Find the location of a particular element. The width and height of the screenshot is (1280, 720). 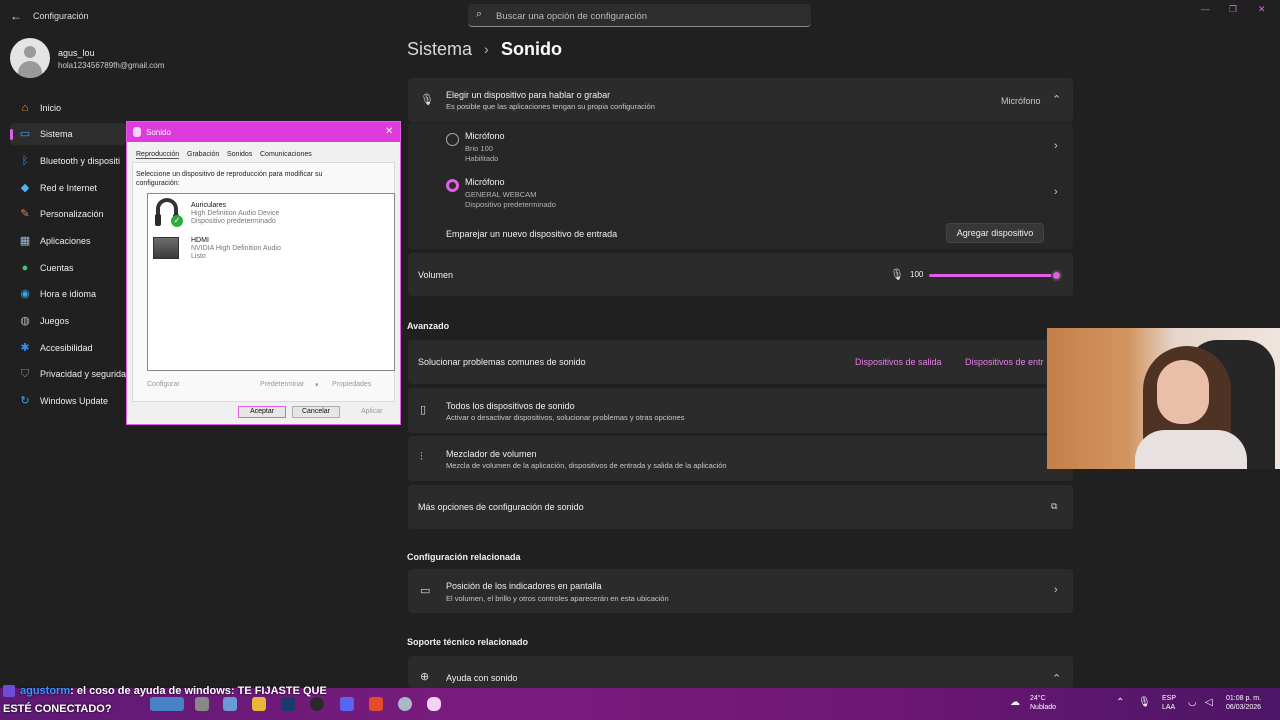

close-window-icon: ✕ is located at coordinates (1262, 9).